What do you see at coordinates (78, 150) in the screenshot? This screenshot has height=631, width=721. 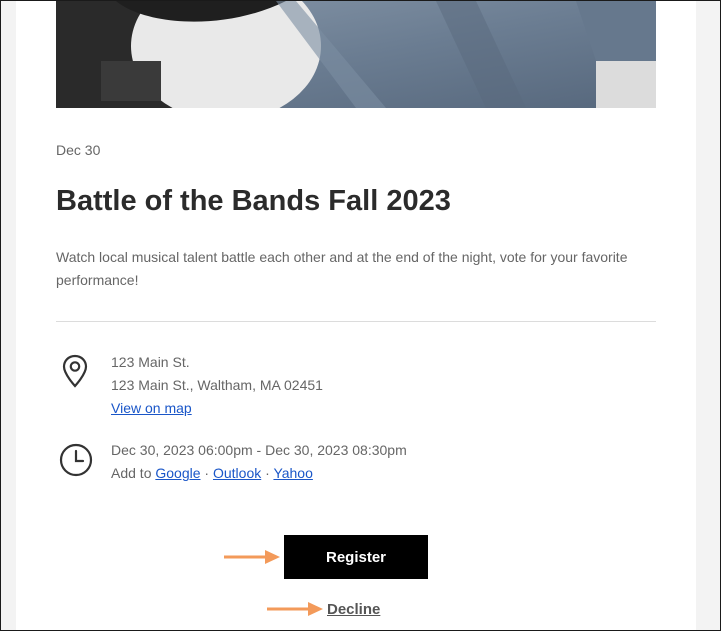 I see `event-date: Dec 30` at bounding box center [78, 150].